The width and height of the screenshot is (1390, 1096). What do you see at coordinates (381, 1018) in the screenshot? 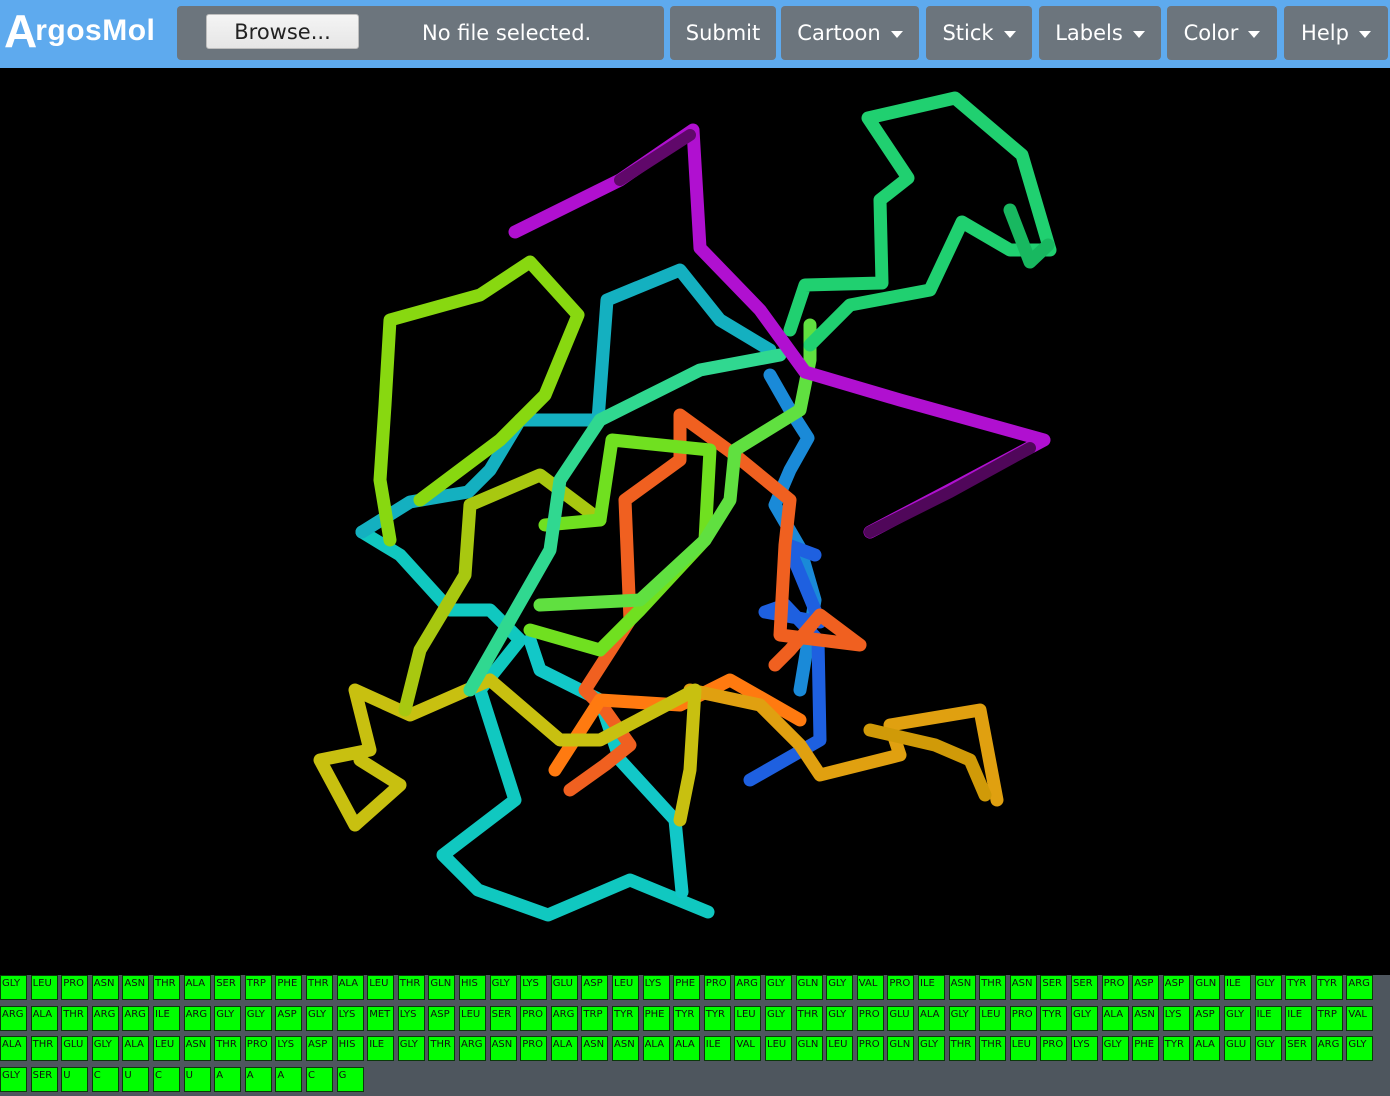
I see `sequence-residue: MET` at bounding box center [381, 1018].